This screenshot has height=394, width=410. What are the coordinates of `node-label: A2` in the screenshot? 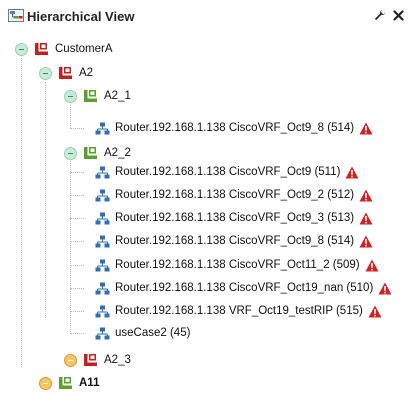 It's located at (86, 73).